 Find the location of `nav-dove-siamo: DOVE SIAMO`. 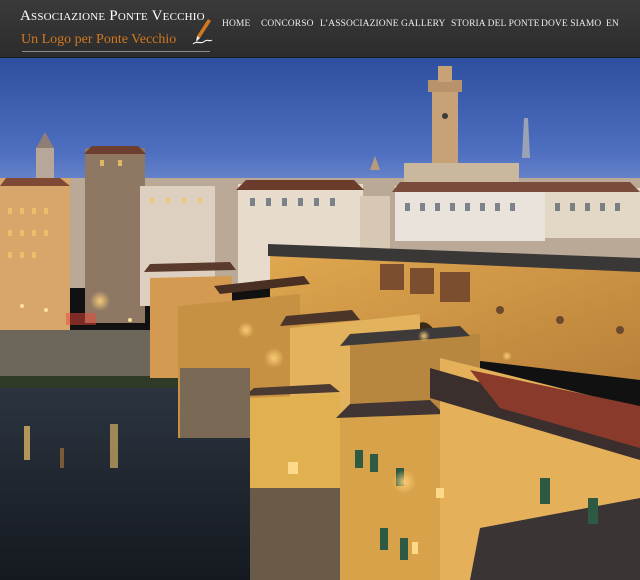

nav-dove-siamo: DOVE SIAMO is located at coordinates (571, 24).